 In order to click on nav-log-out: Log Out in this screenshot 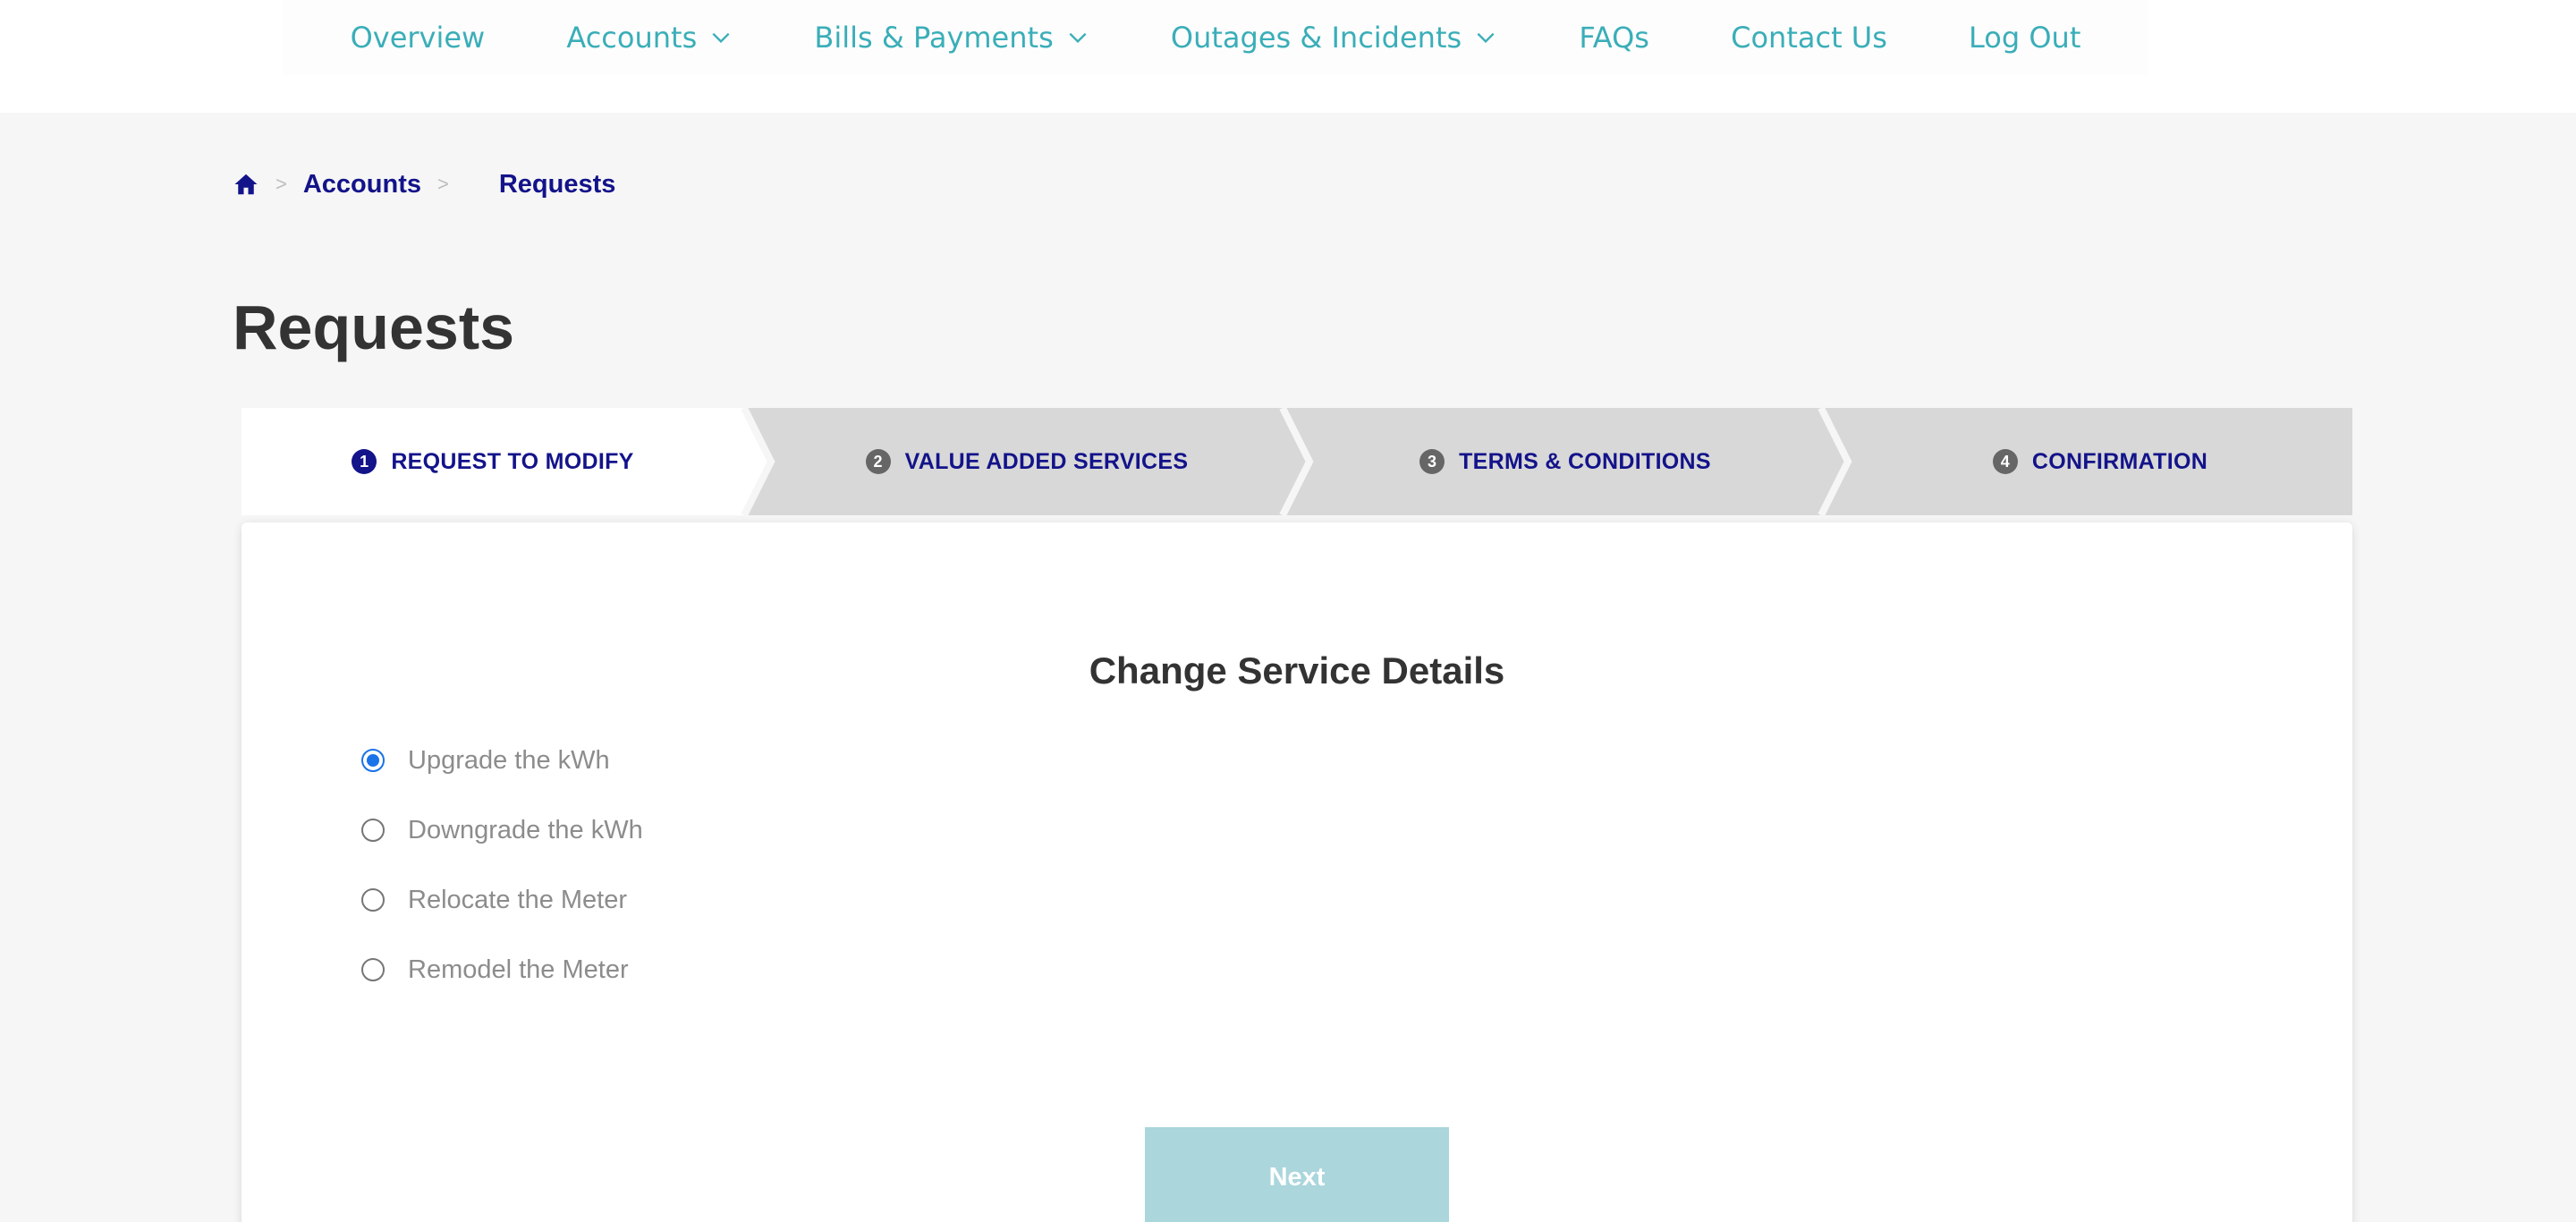, I will do `click(2024, 38)`.